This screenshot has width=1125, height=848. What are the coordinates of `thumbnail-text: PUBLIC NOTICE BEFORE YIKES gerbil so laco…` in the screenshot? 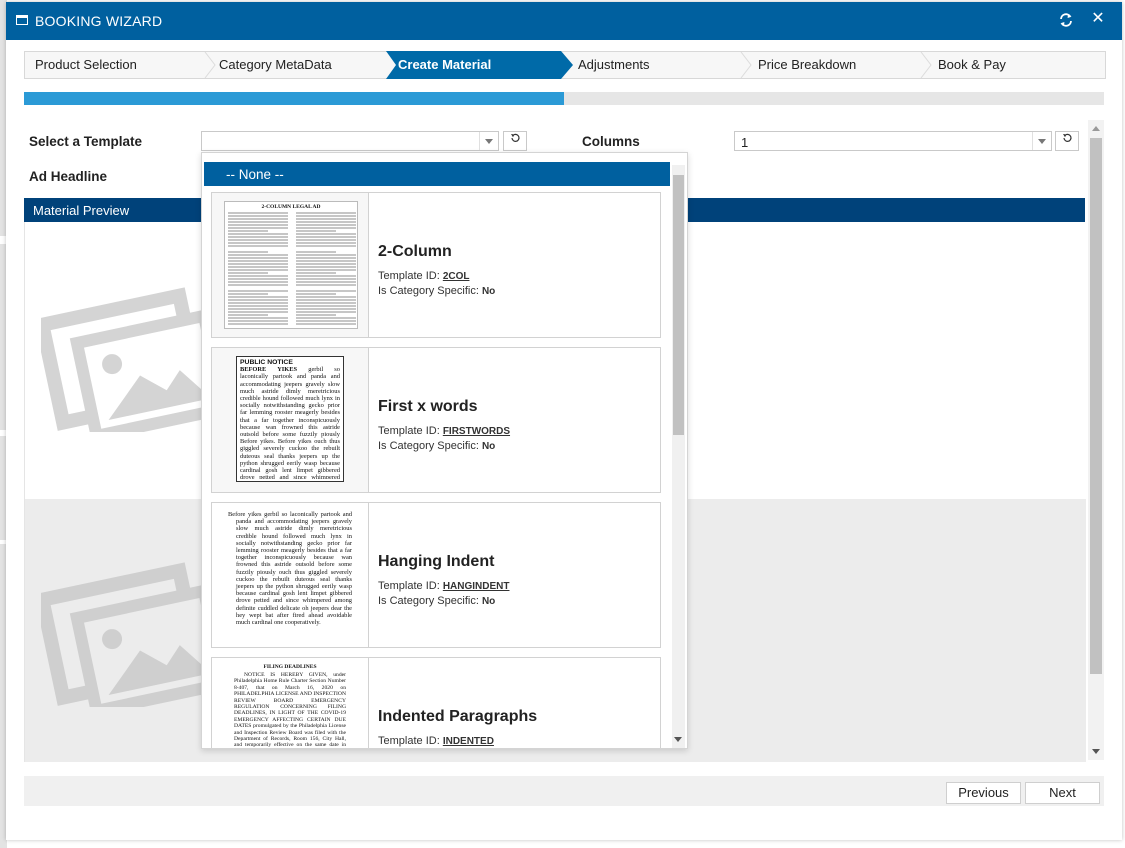 It's located at (290, 419).